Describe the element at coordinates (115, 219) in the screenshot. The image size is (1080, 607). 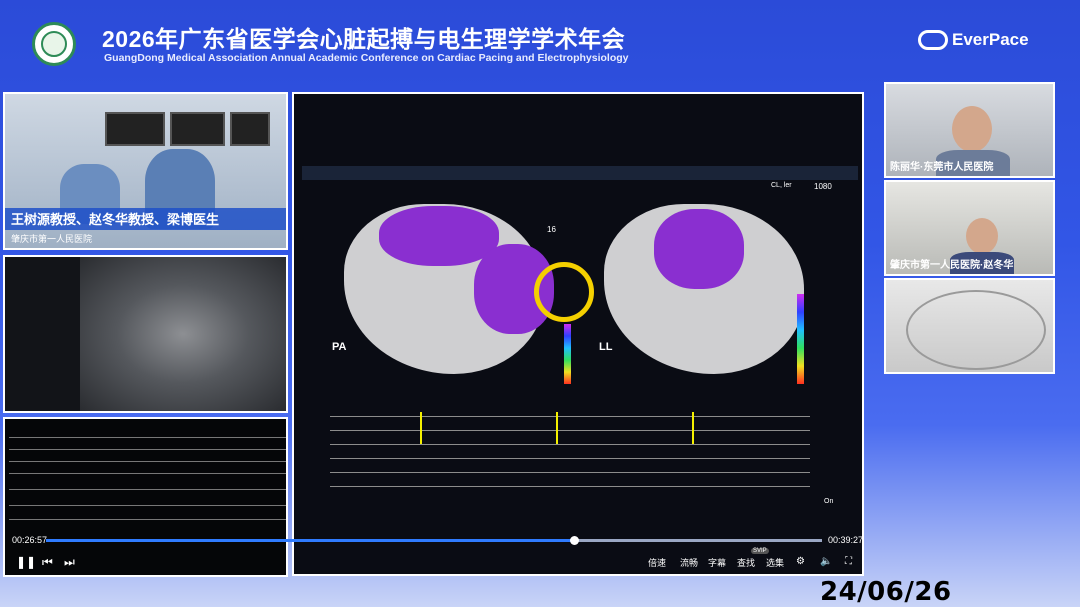
I see `operators-caption: 王树源教授、赵冬华教授、梁博医生` at that location.